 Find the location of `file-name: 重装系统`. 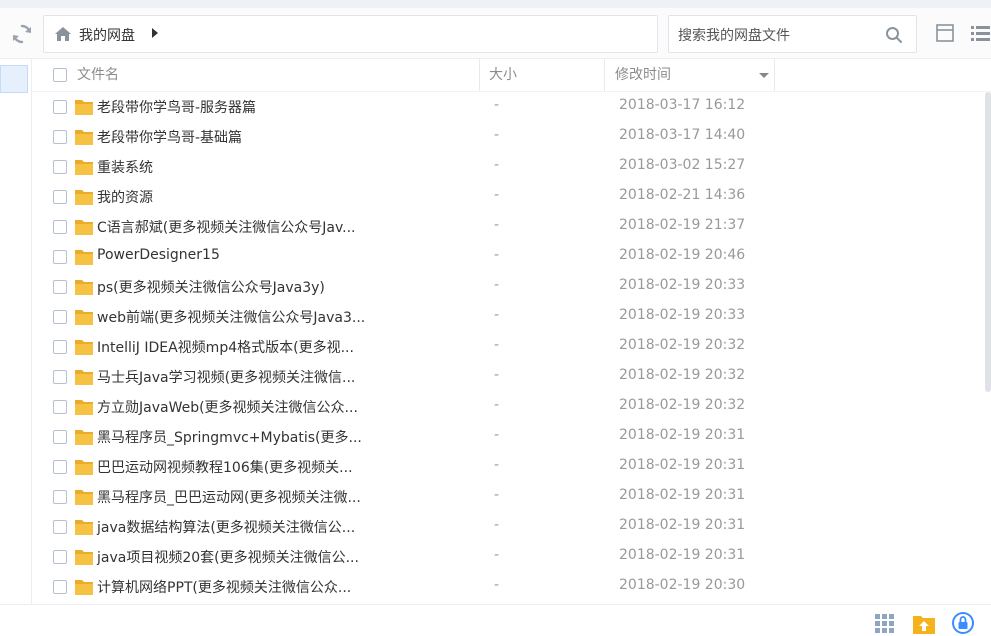

file-name: 重装系统 is located at coordinates (125, 167).